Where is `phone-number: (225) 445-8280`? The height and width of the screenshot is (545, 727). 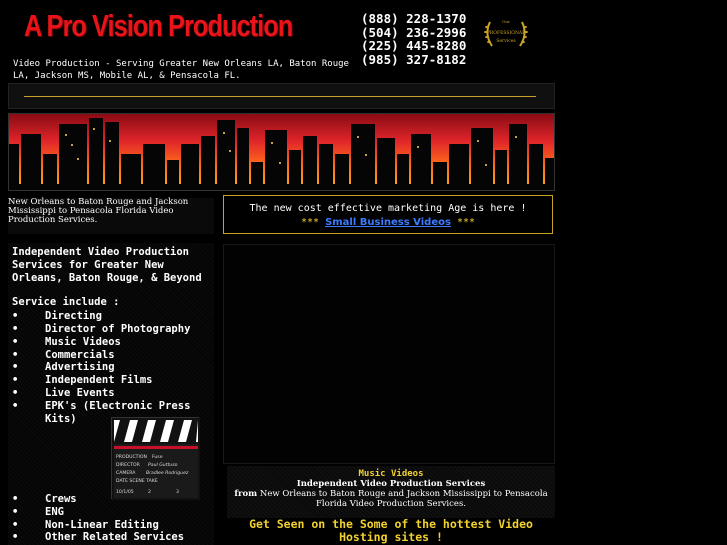
phone-number: (225) 445-8280 is located at coordinates (413, 46).